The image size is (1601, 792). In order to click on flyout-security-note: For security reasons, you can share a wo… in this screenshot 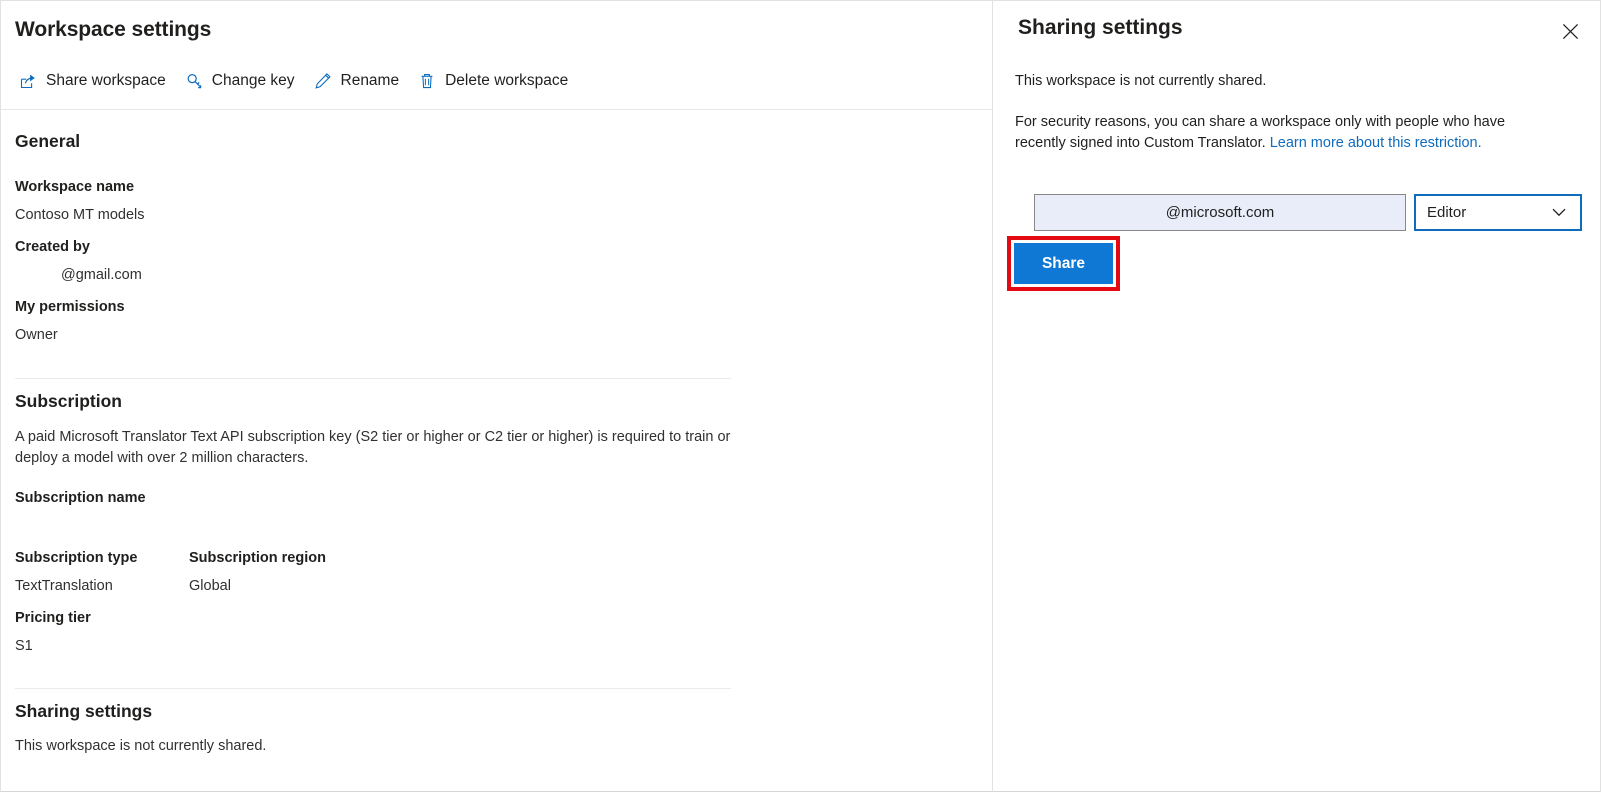, I will do `click(1275, 132)`.